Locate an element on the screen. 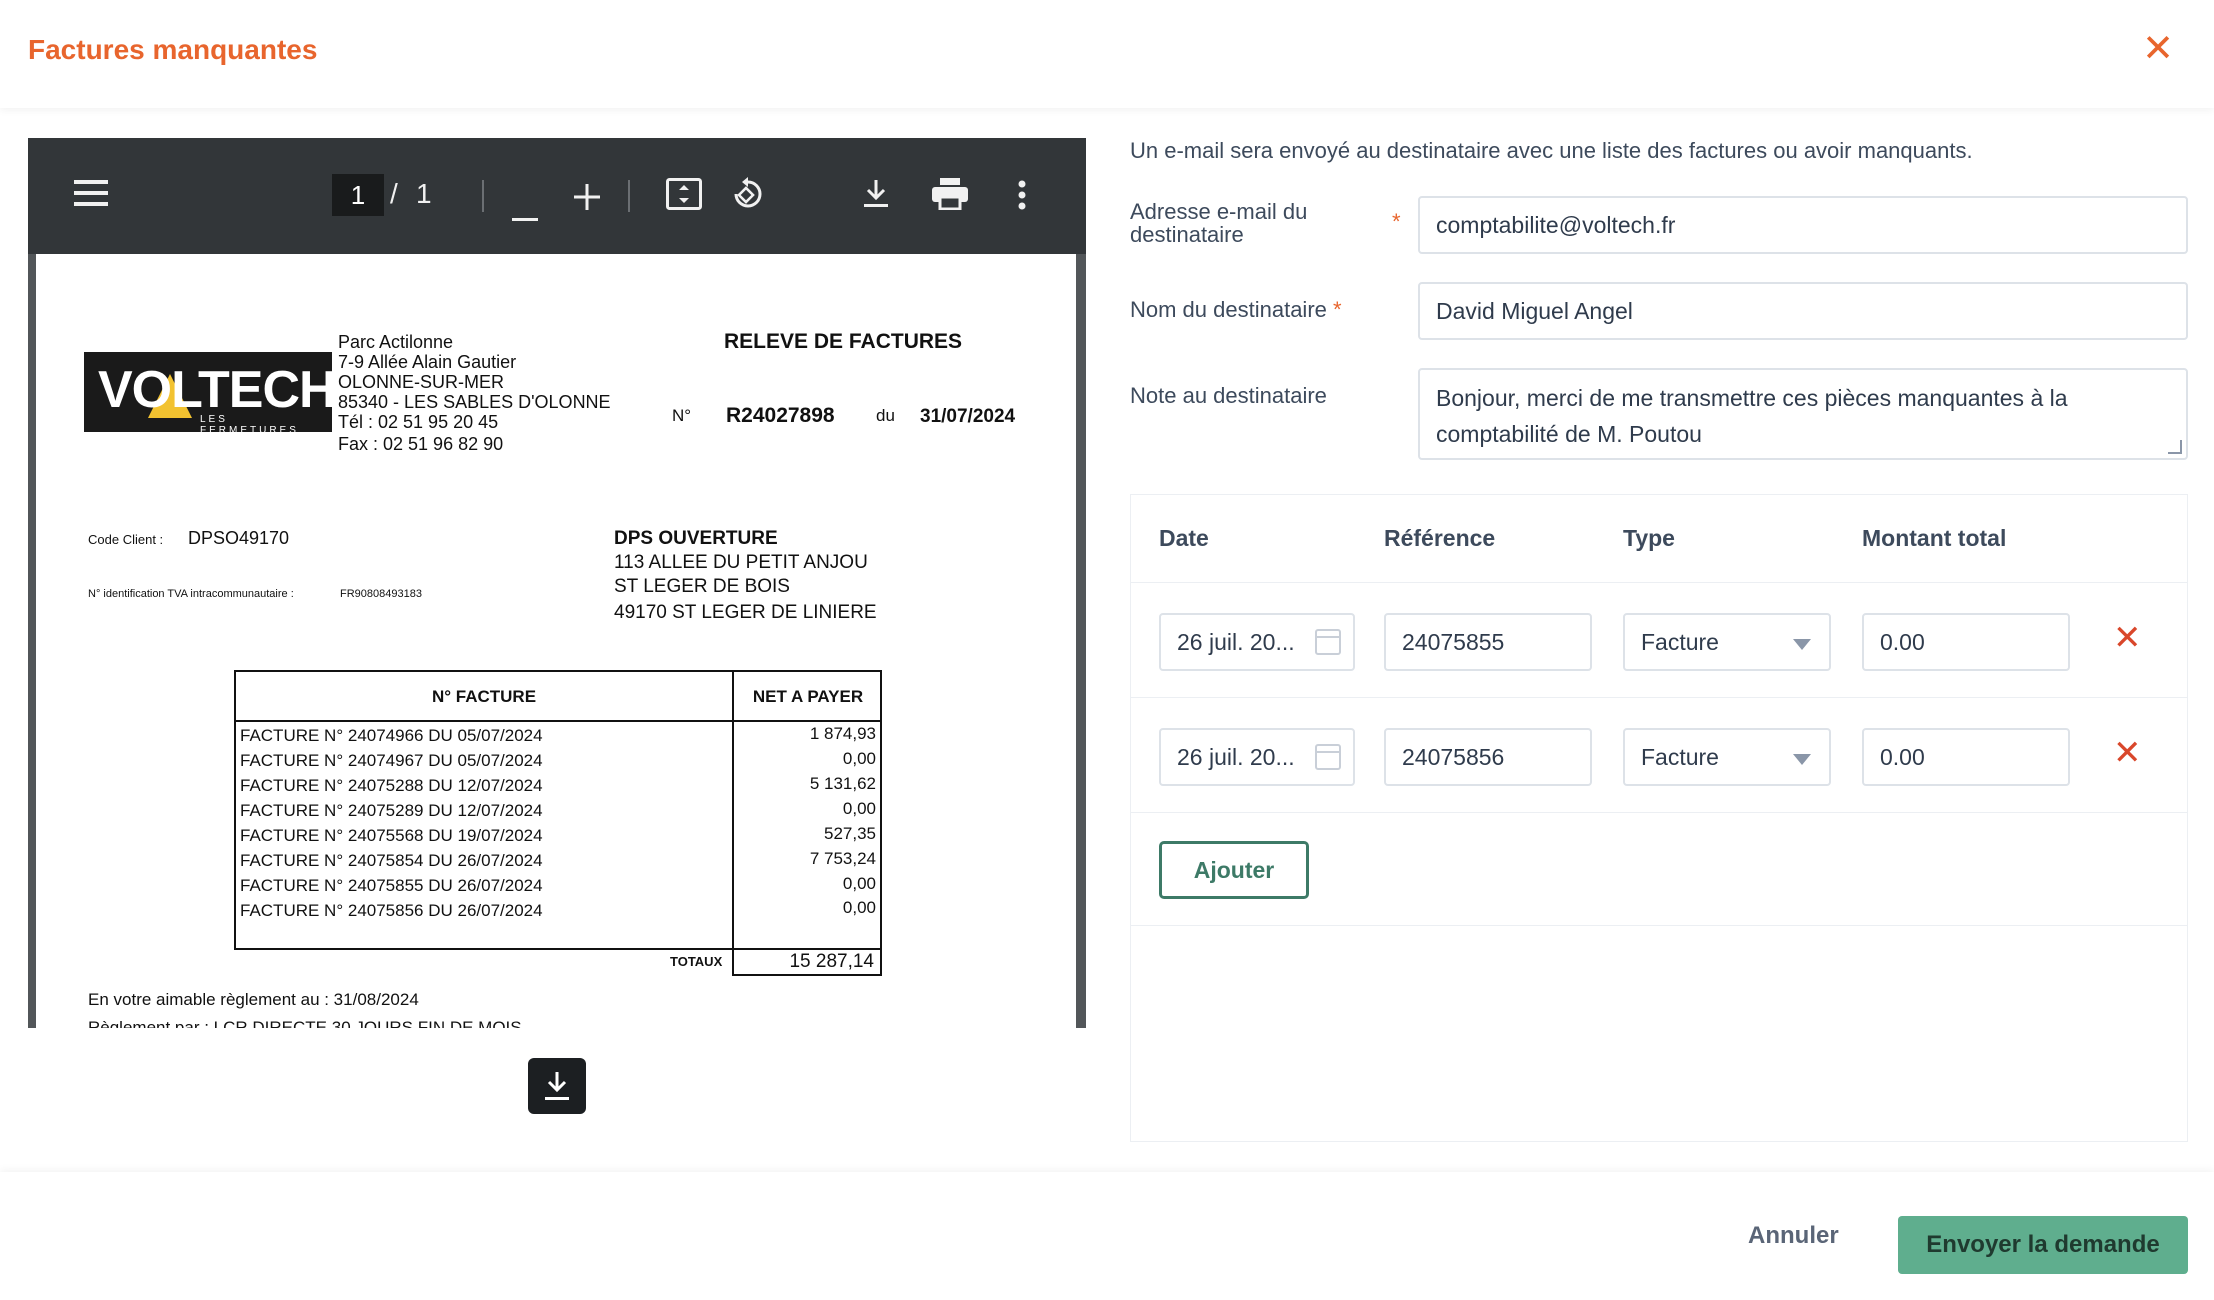  reference-input: 24075855 is located at coordinates (1488, 642).